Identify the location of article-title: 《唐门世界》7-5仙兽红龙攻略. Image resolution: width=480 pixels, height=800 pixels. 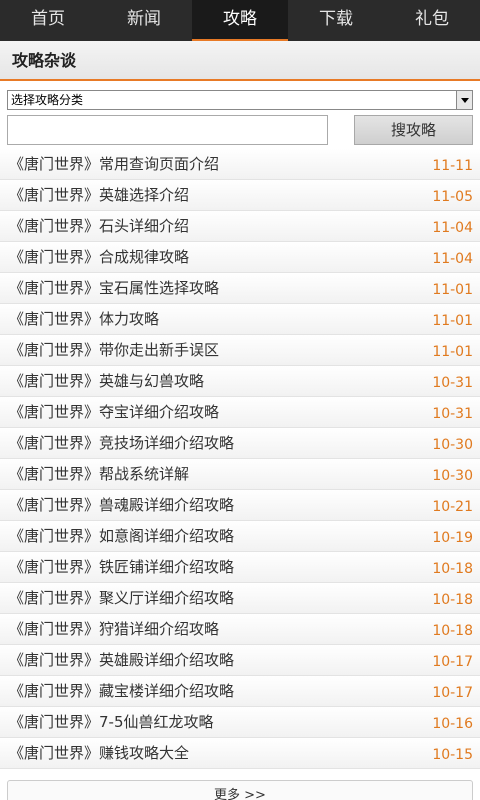
(111, 722).